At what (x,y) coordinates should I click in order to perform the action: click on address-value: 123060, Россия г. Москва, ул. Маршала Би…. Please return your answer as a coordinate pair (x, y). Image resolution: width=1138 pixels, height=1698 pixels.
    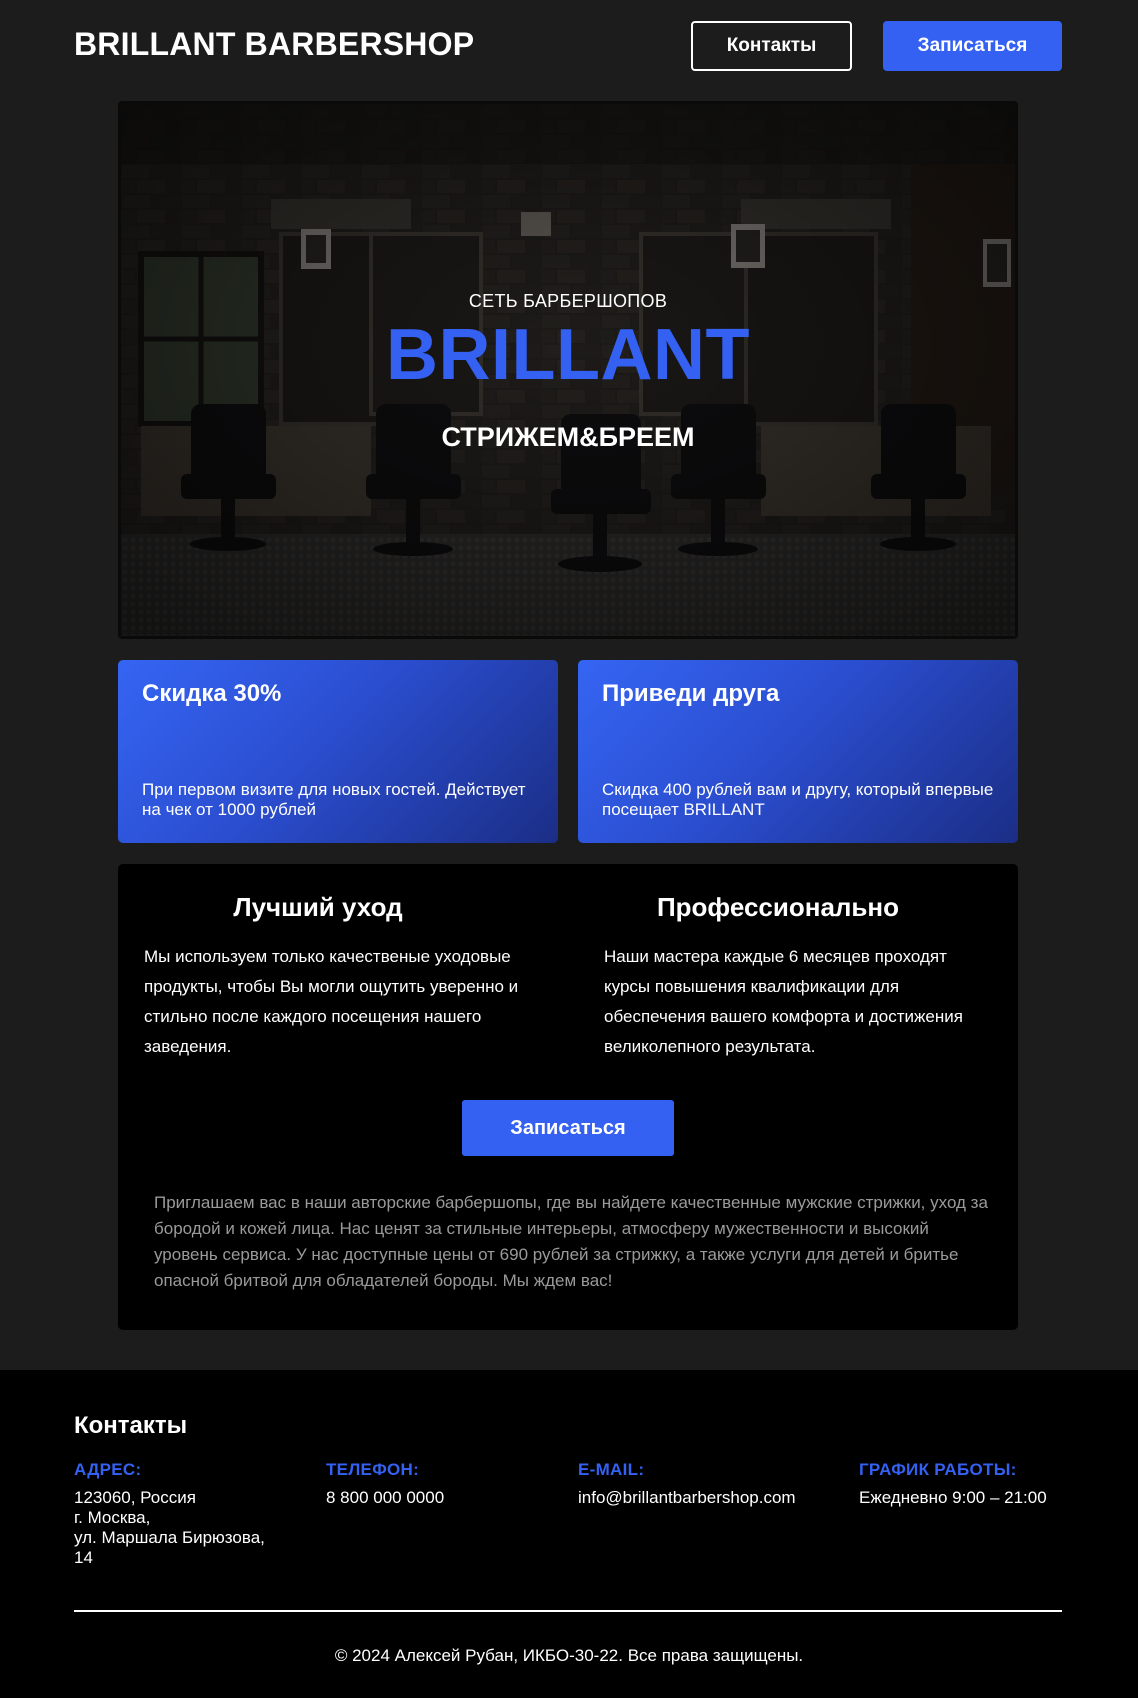
    Looking at the image, I should click on (169, 1527).